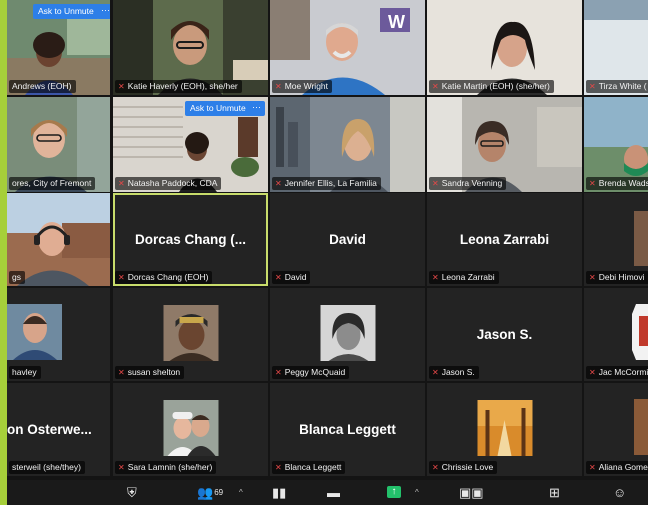 The image size is (648, 505). I want to click on participant-display-name: Leona Zarrabi, so click(504, 239).